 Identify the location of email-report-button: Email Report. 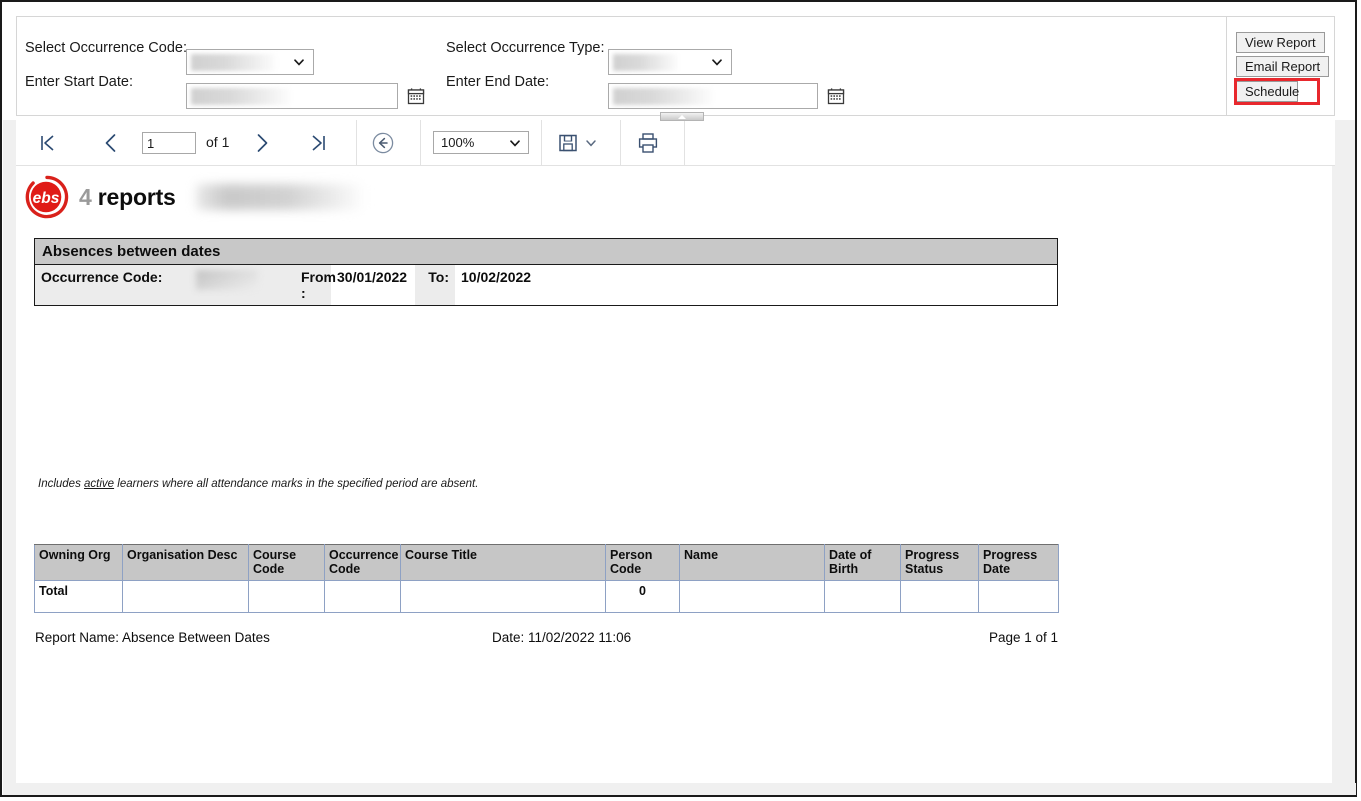
(1283, 66).